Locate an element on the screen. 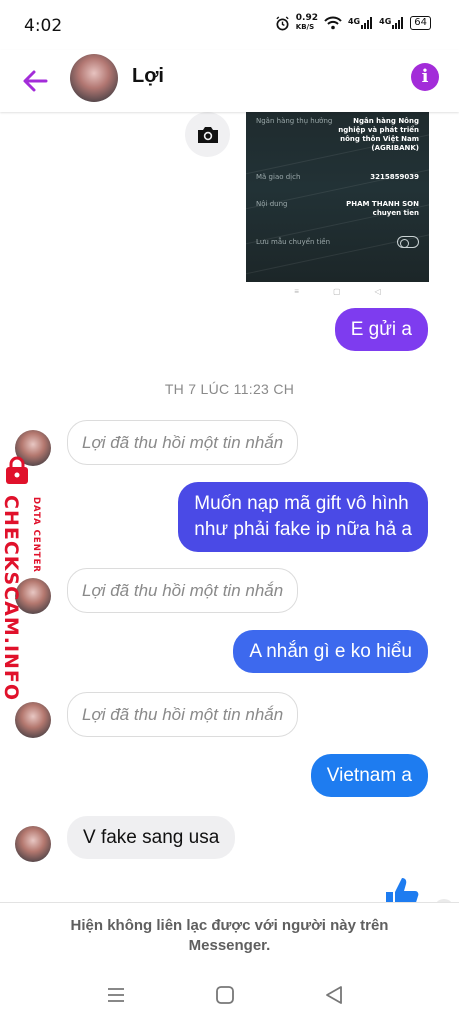 Image resolution: width=459 pixels, height=1024 pixels. transfer-row-value: 3215859039 is located at coordinates (394, 177).